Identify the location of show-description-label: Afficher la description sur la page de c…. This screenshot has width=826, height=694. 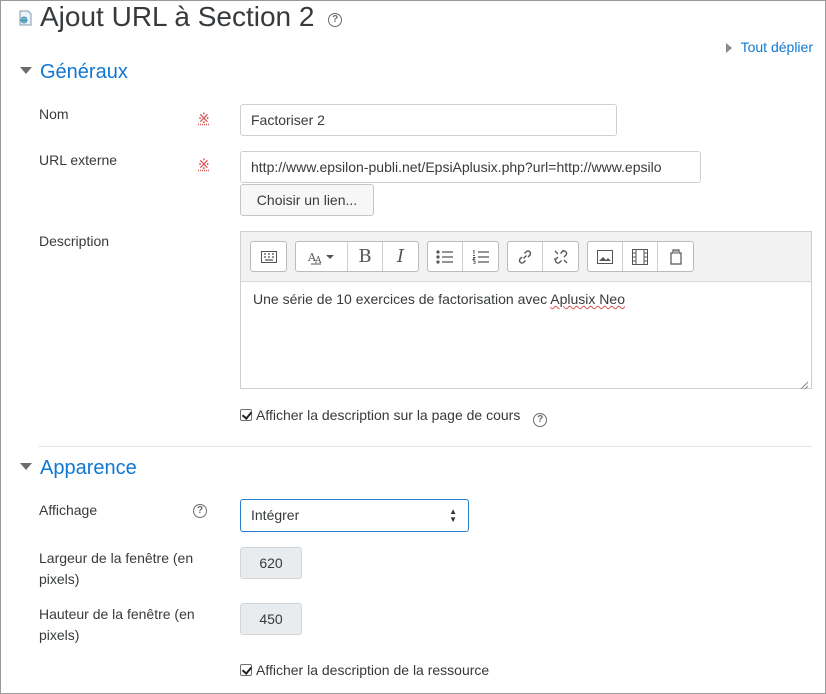
(388, 415).